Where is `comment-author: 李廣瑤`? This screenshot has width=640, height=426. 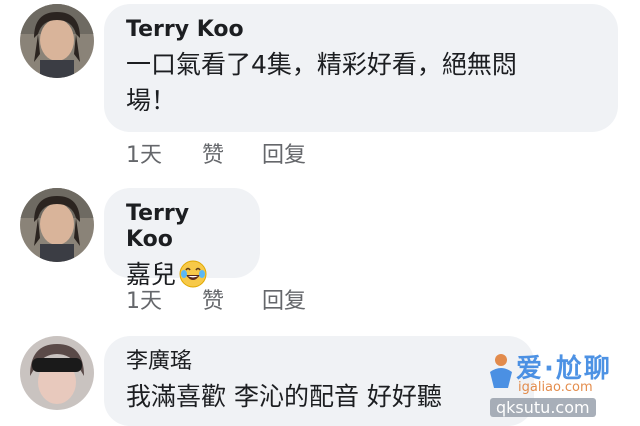 comment-author: 李廣瑤 is located at coordinates (319, 362).